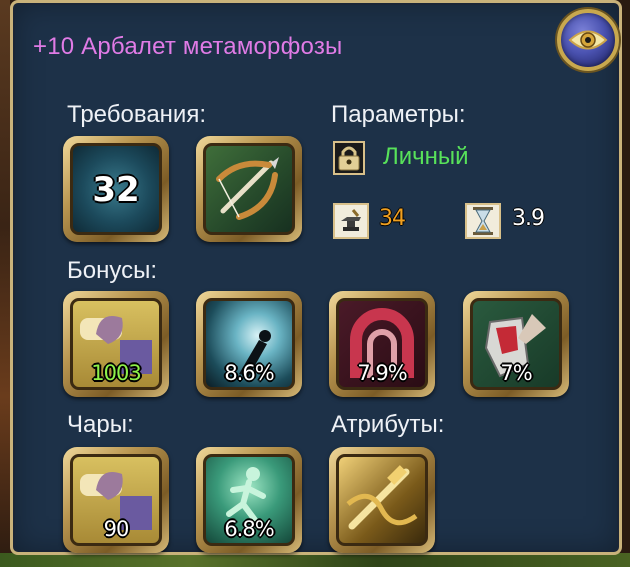 This screenshot has height=567, width=630. I want to click on hourglass-icon, so click(483, 221).